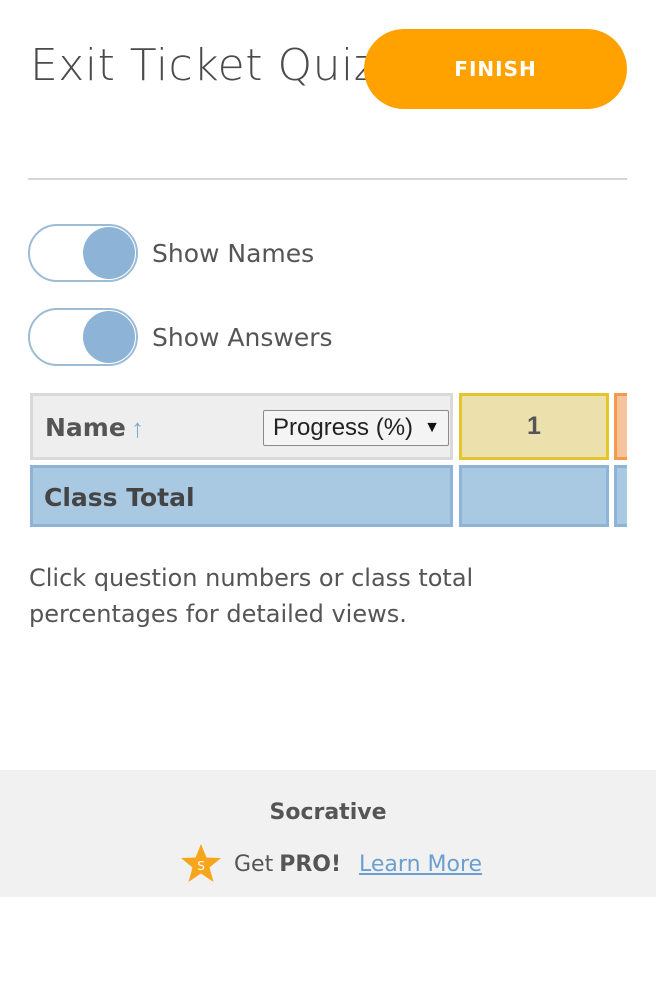 The height and width of the screenshot is (1000, 656). Describe the element at coordinates (137, 428) in the screenshot. I see `arrow-up-icon: ↑` at that location.